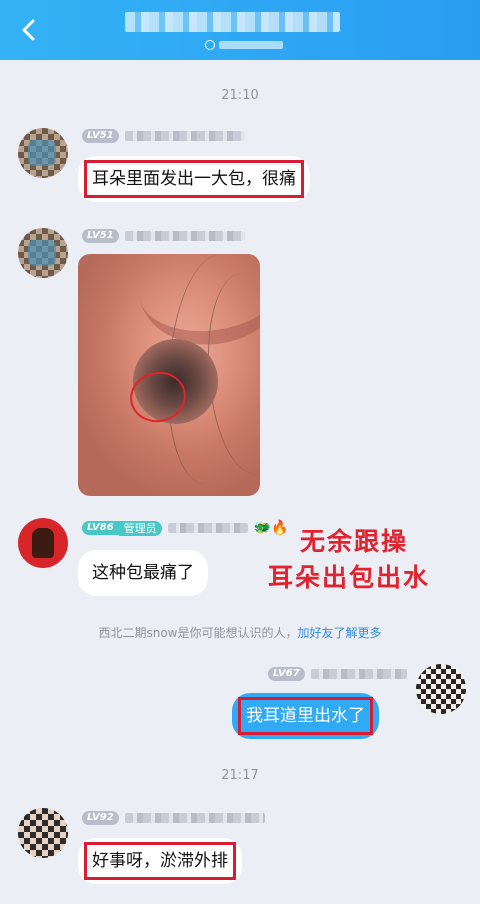  I want to click on sender-meta: LV92, so click(173, 818).